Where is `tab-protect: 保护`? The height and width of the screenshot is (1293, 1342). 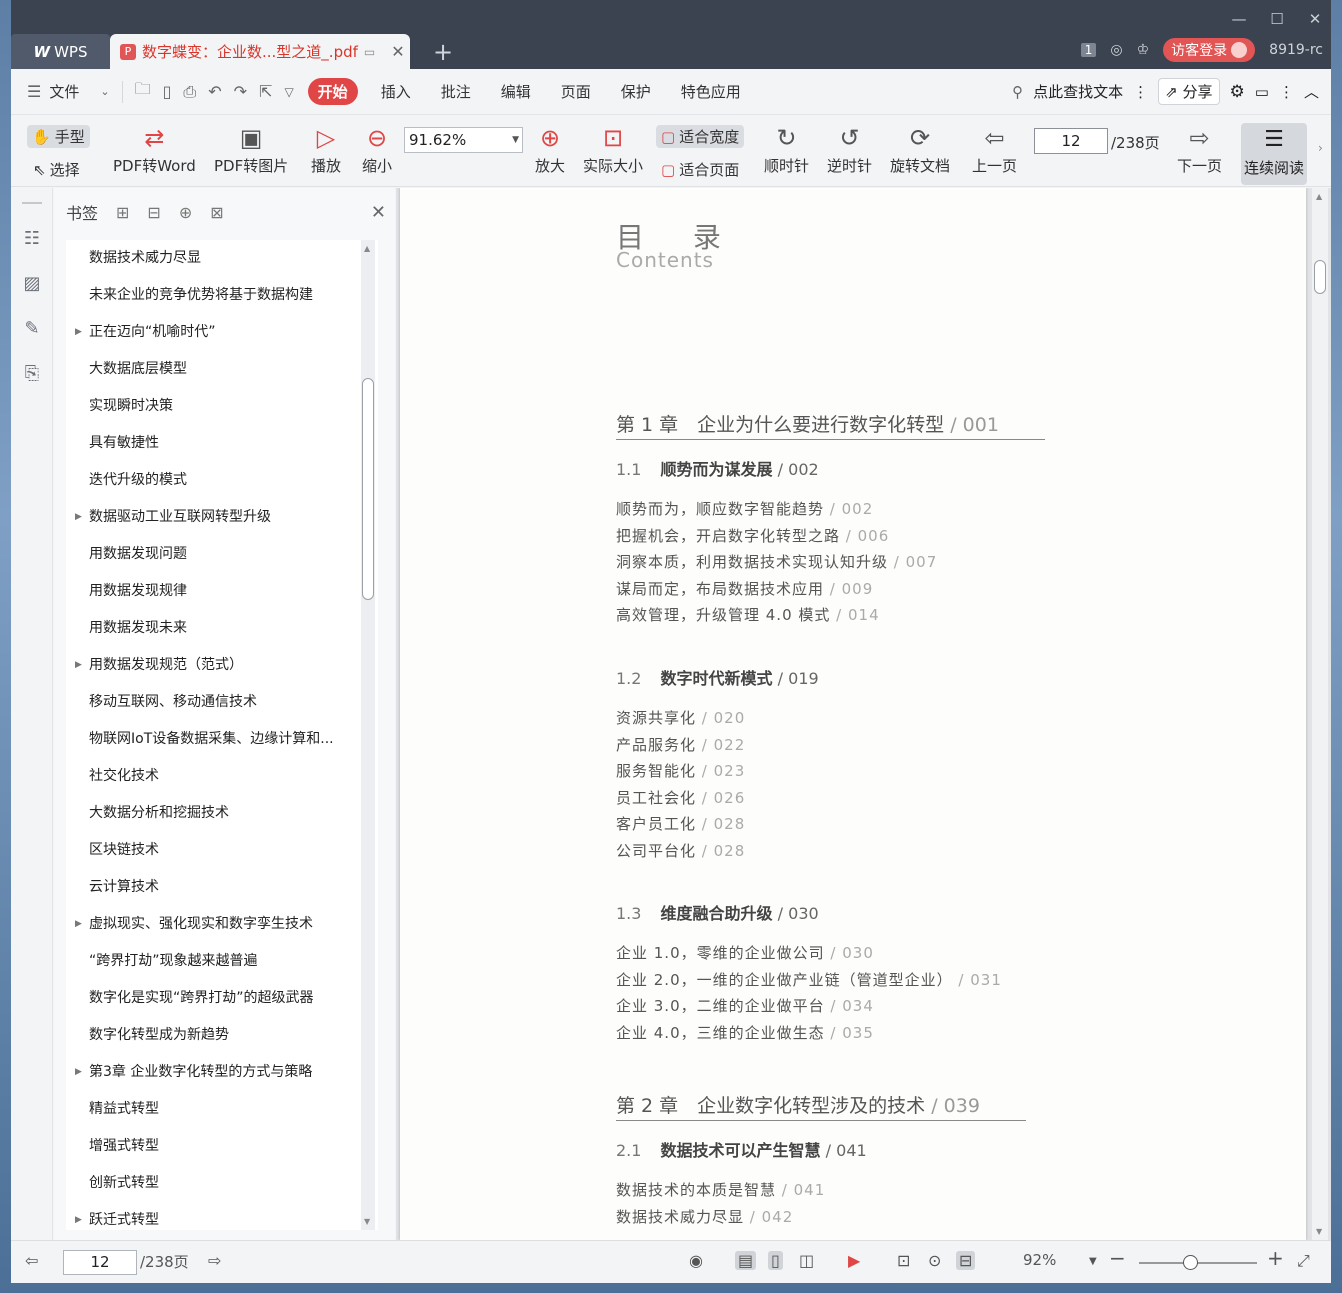 tab-protect: 保护 is located at coordinates (636, 91).